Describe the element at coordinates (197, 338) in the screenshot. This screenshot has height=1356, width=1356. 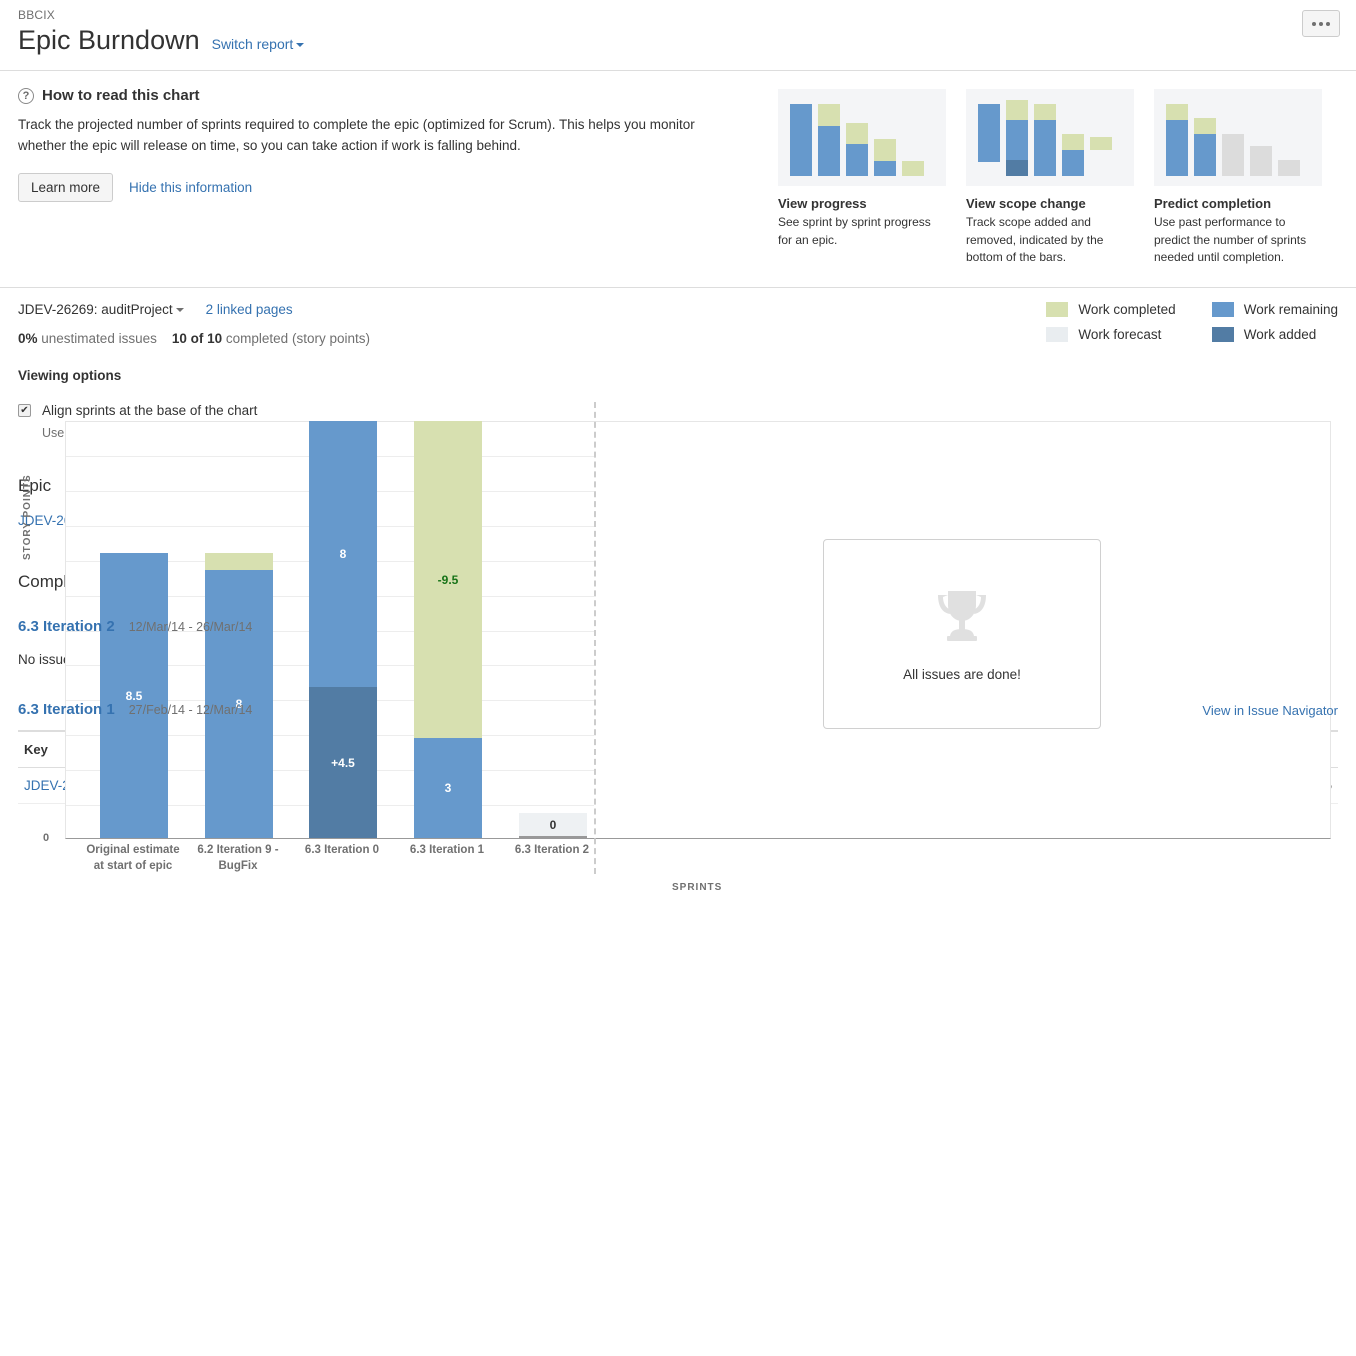
I see `completed-count: 10 of 10` at that location.